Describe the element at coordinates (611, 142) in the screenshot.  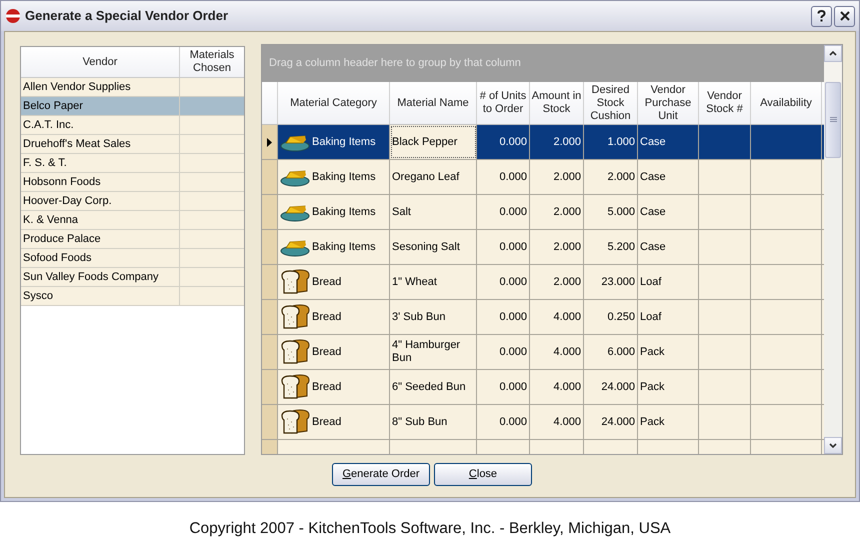
I see `table-cell: 1.000` at that location.